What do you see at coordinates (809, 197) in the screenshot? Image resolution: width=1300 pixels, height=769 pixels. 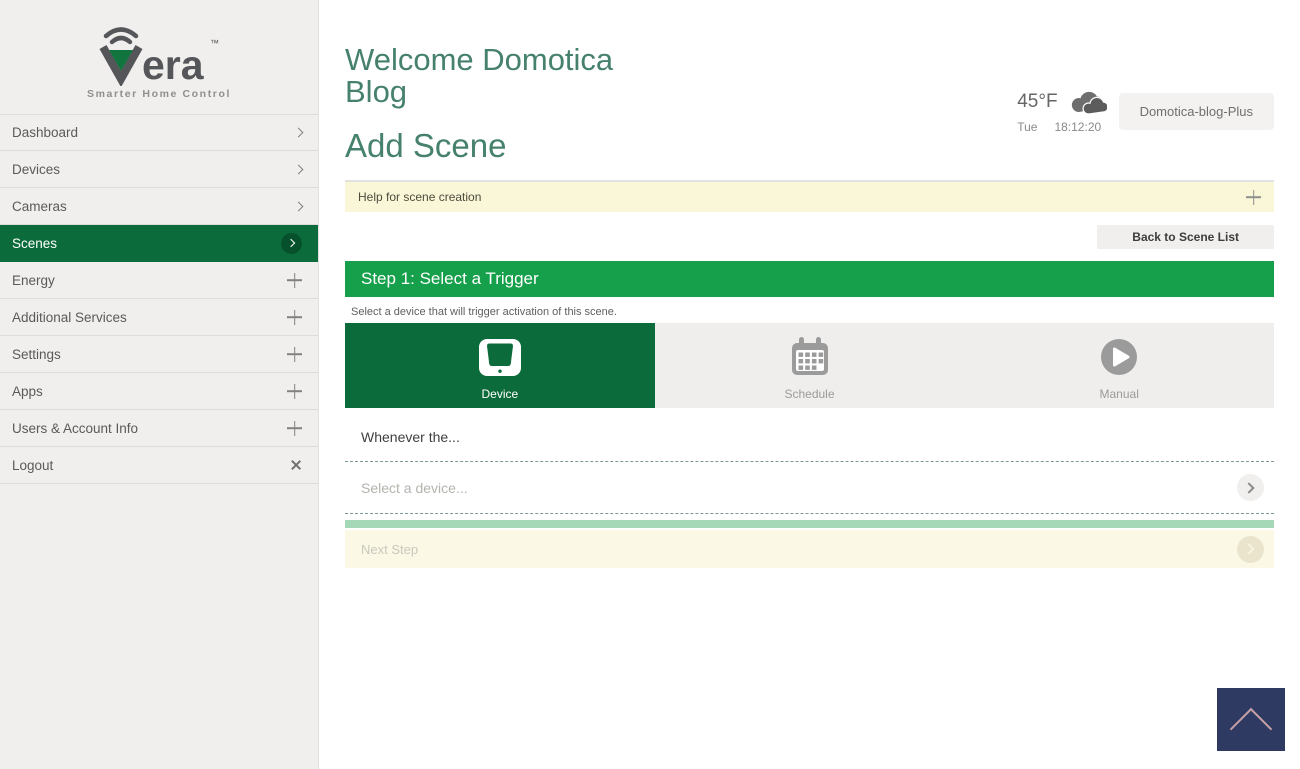 I see `help-for-scene-creation-bar: Help for scene creation` at bounding box center [809, 197].